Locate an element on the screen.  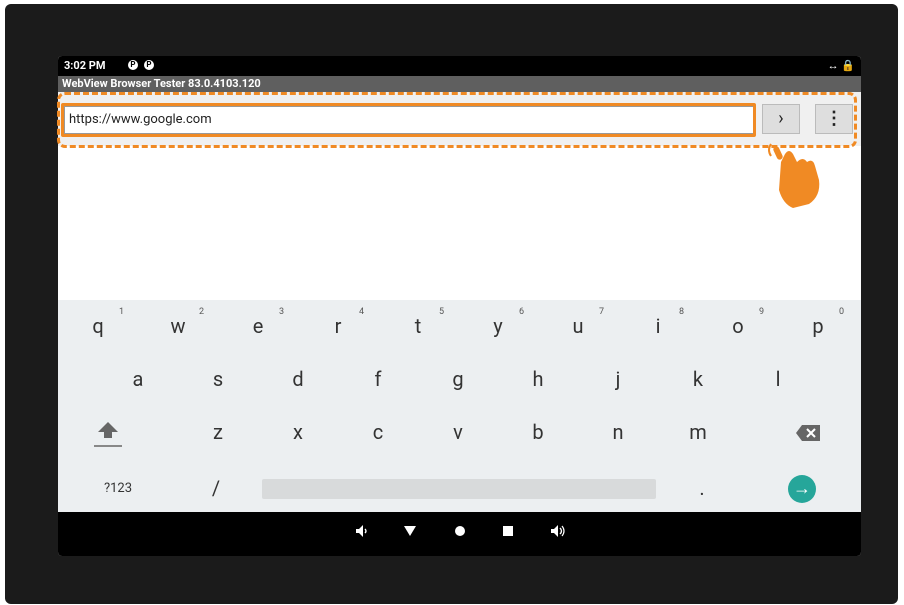
spacebar is located at coordinates (459, 489).